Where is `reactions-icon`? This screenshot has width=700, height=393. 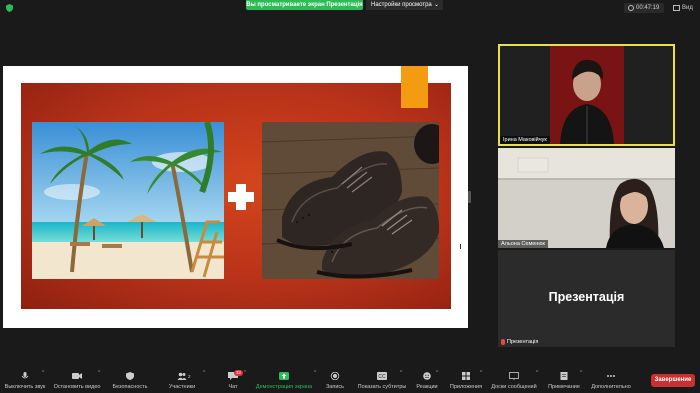 reactions-icon is located at coordinates (427, 376).